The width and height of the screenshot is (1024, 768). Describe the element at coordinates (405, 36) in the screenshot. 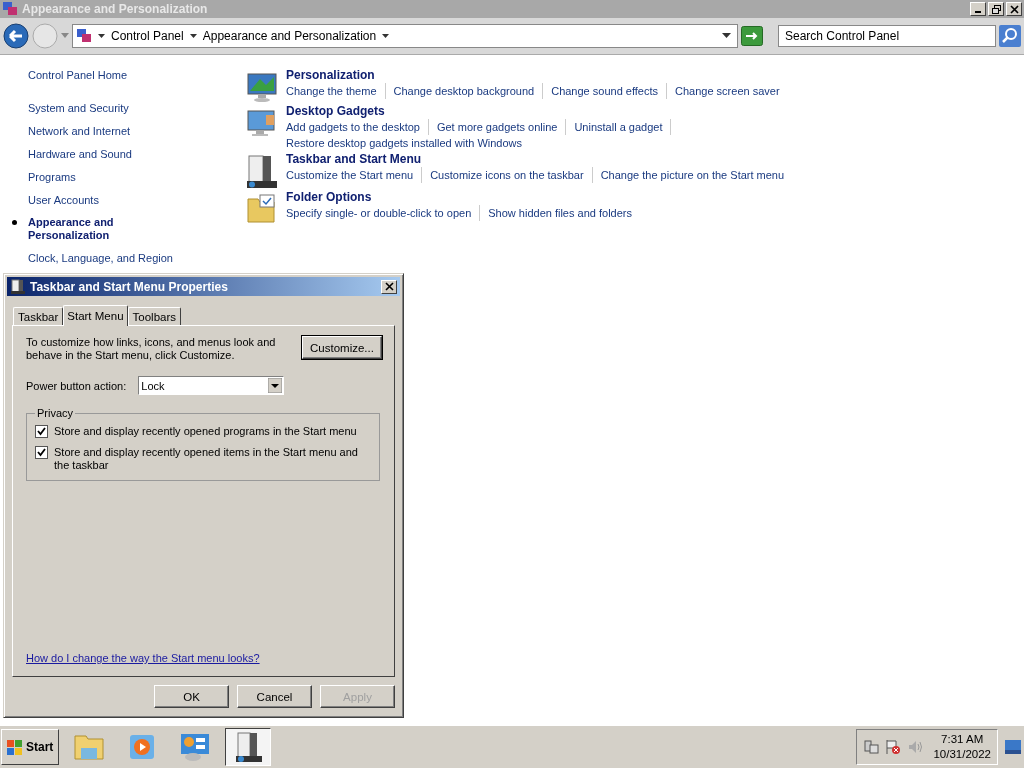

I see `address-bar: Control Panel Appearance and Personalization` at that location.